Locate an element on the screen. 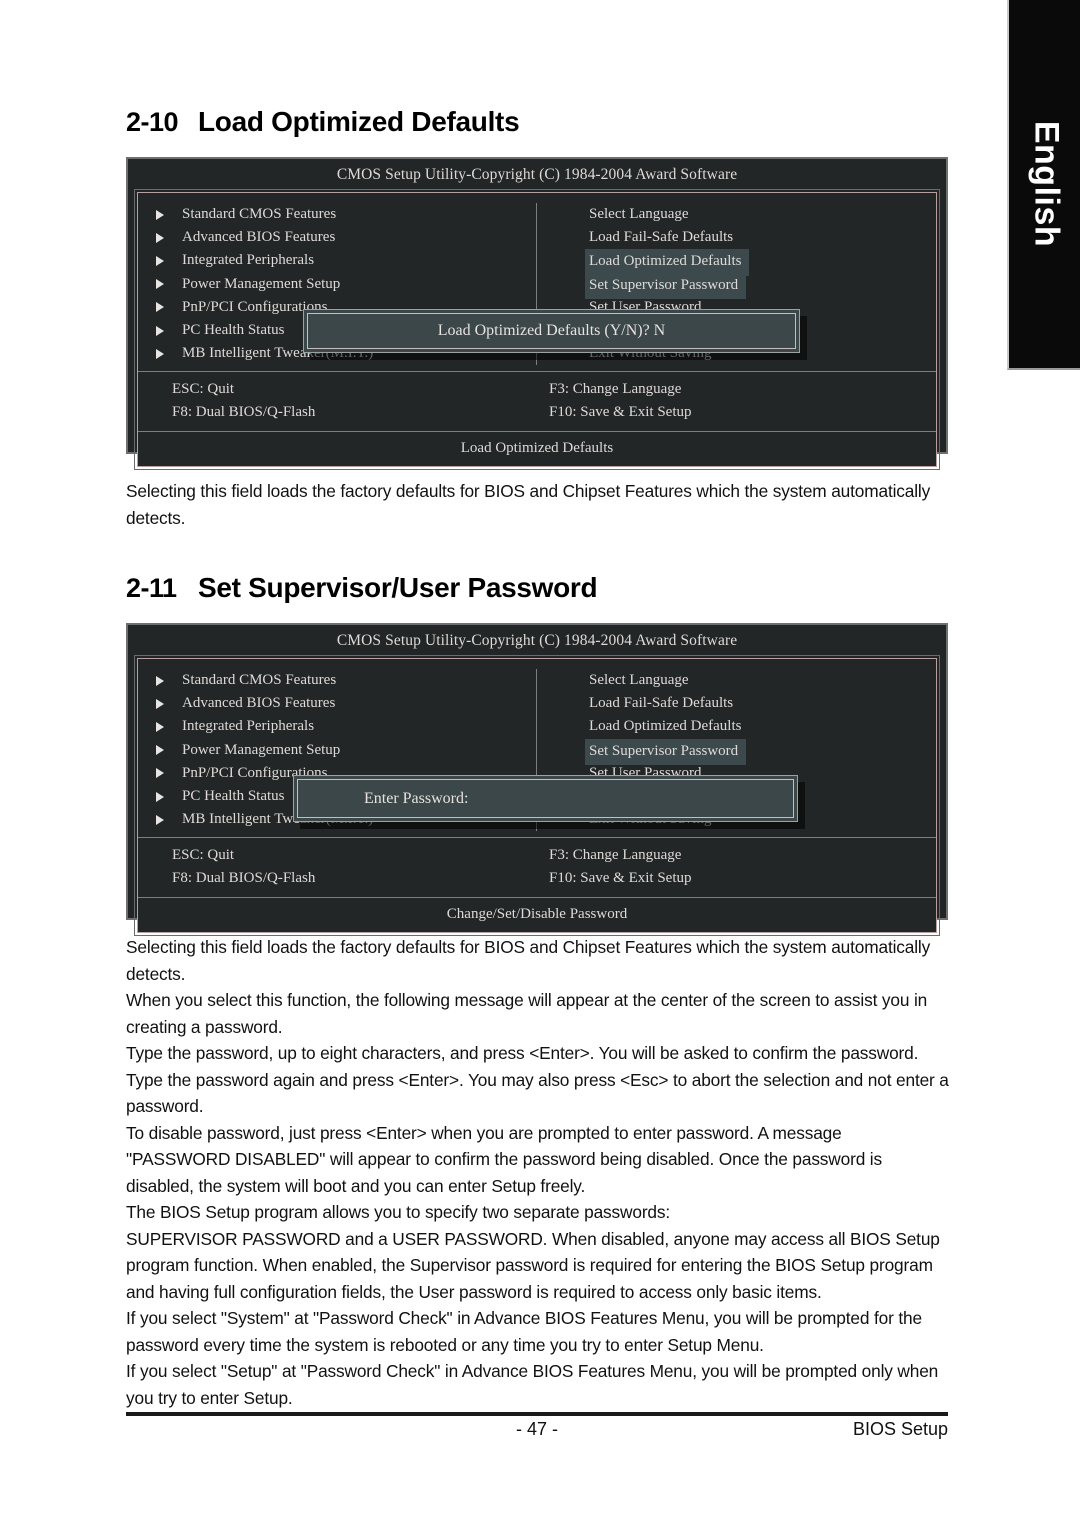 The height and width of the screenshot is (1529, 1080). password-prompt-label: Enter Password: is located at coordinates (416, 798).